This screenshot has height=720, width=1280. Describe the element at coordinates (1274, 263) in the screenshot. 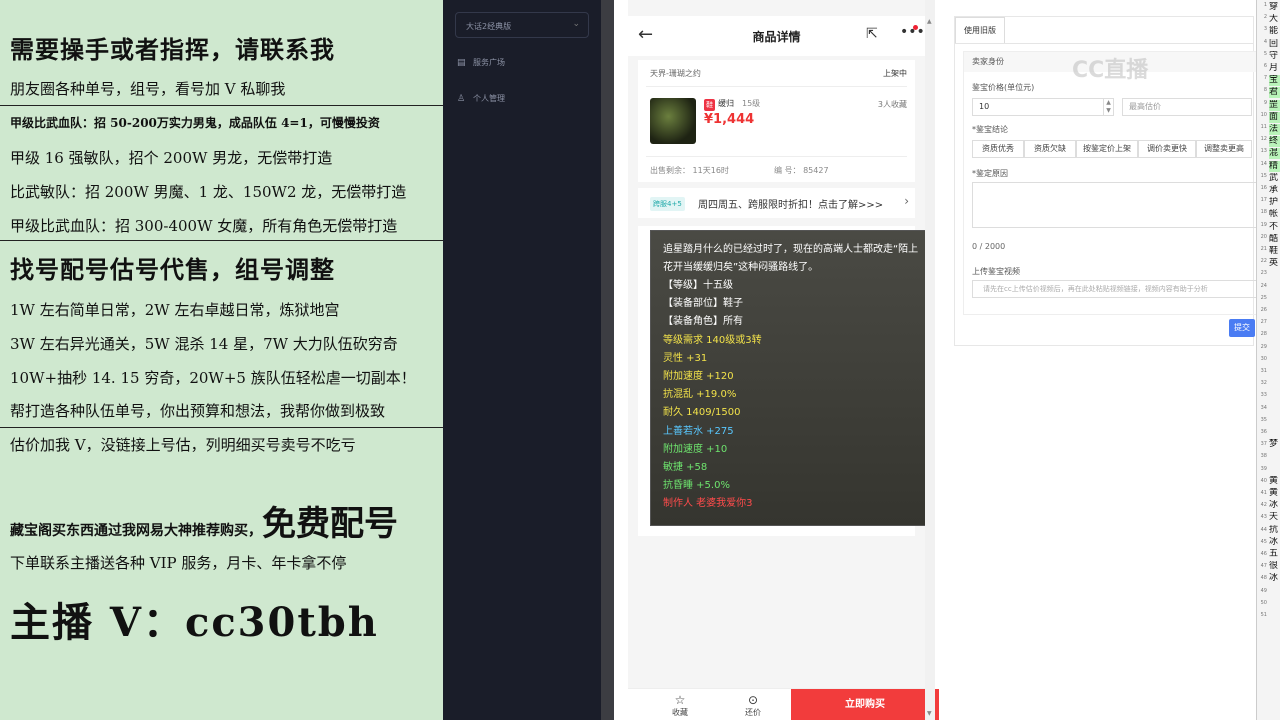

I see `row-text-cell: 英` at that location.